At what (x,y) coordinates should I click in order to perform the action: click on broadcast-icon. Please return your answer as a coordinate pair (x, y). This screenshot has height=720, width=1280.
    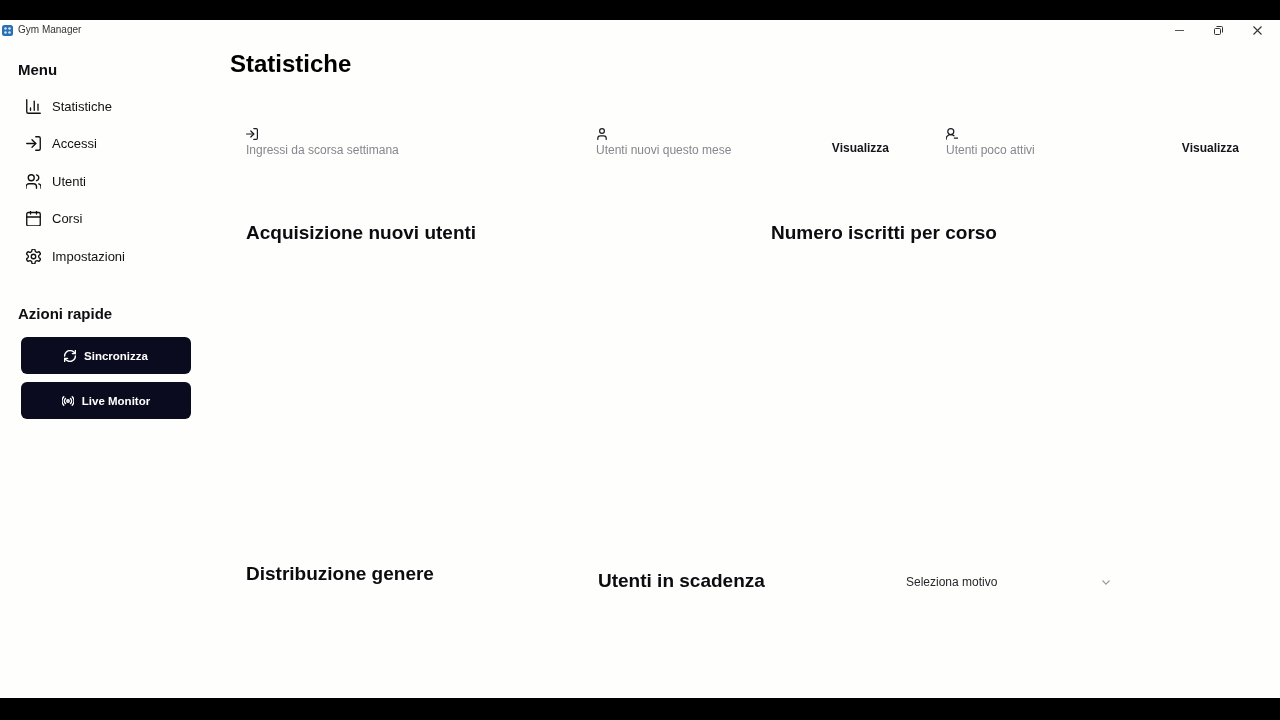
    Looking at the image, I should click on (67, 400).